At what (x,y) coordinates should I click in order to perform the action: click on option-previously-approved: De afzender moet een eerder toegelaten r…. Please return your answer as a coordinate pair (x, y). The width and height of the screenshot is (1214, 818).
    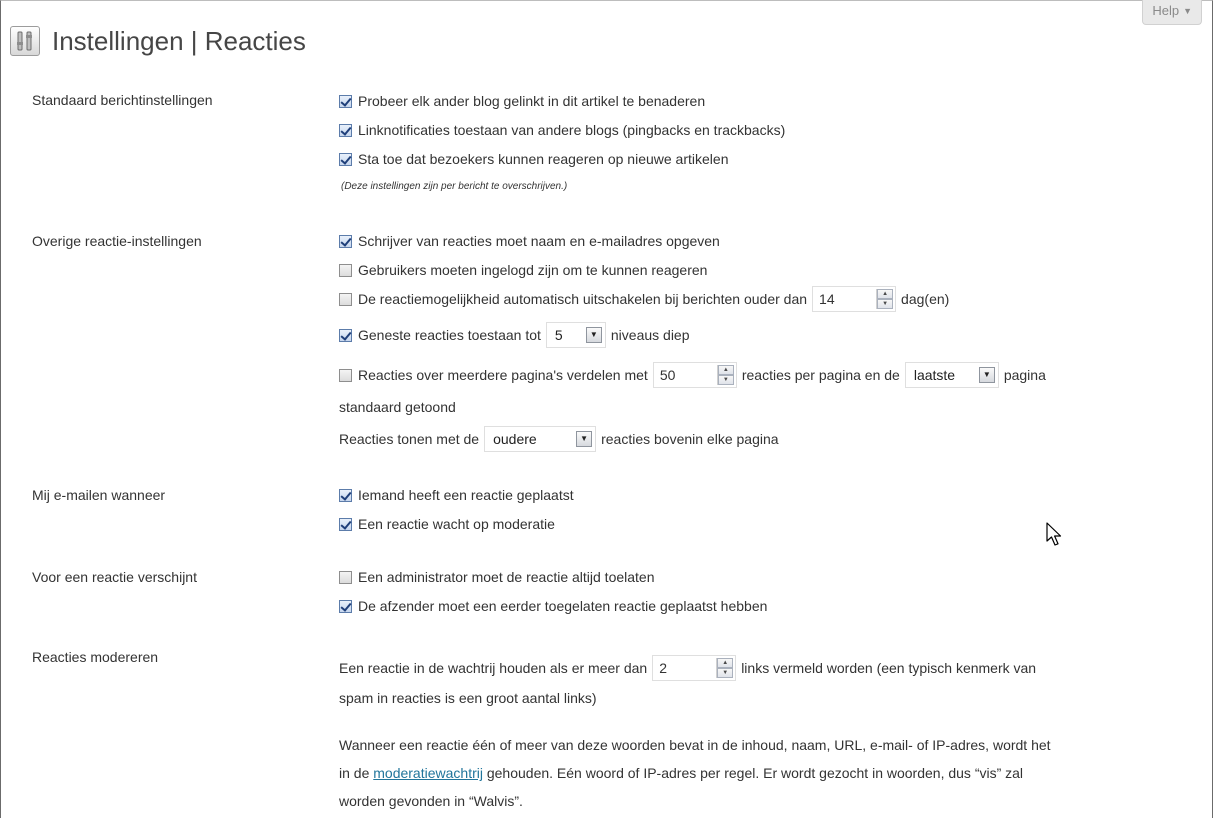
    Looking at the image, I should click on (553, 606).